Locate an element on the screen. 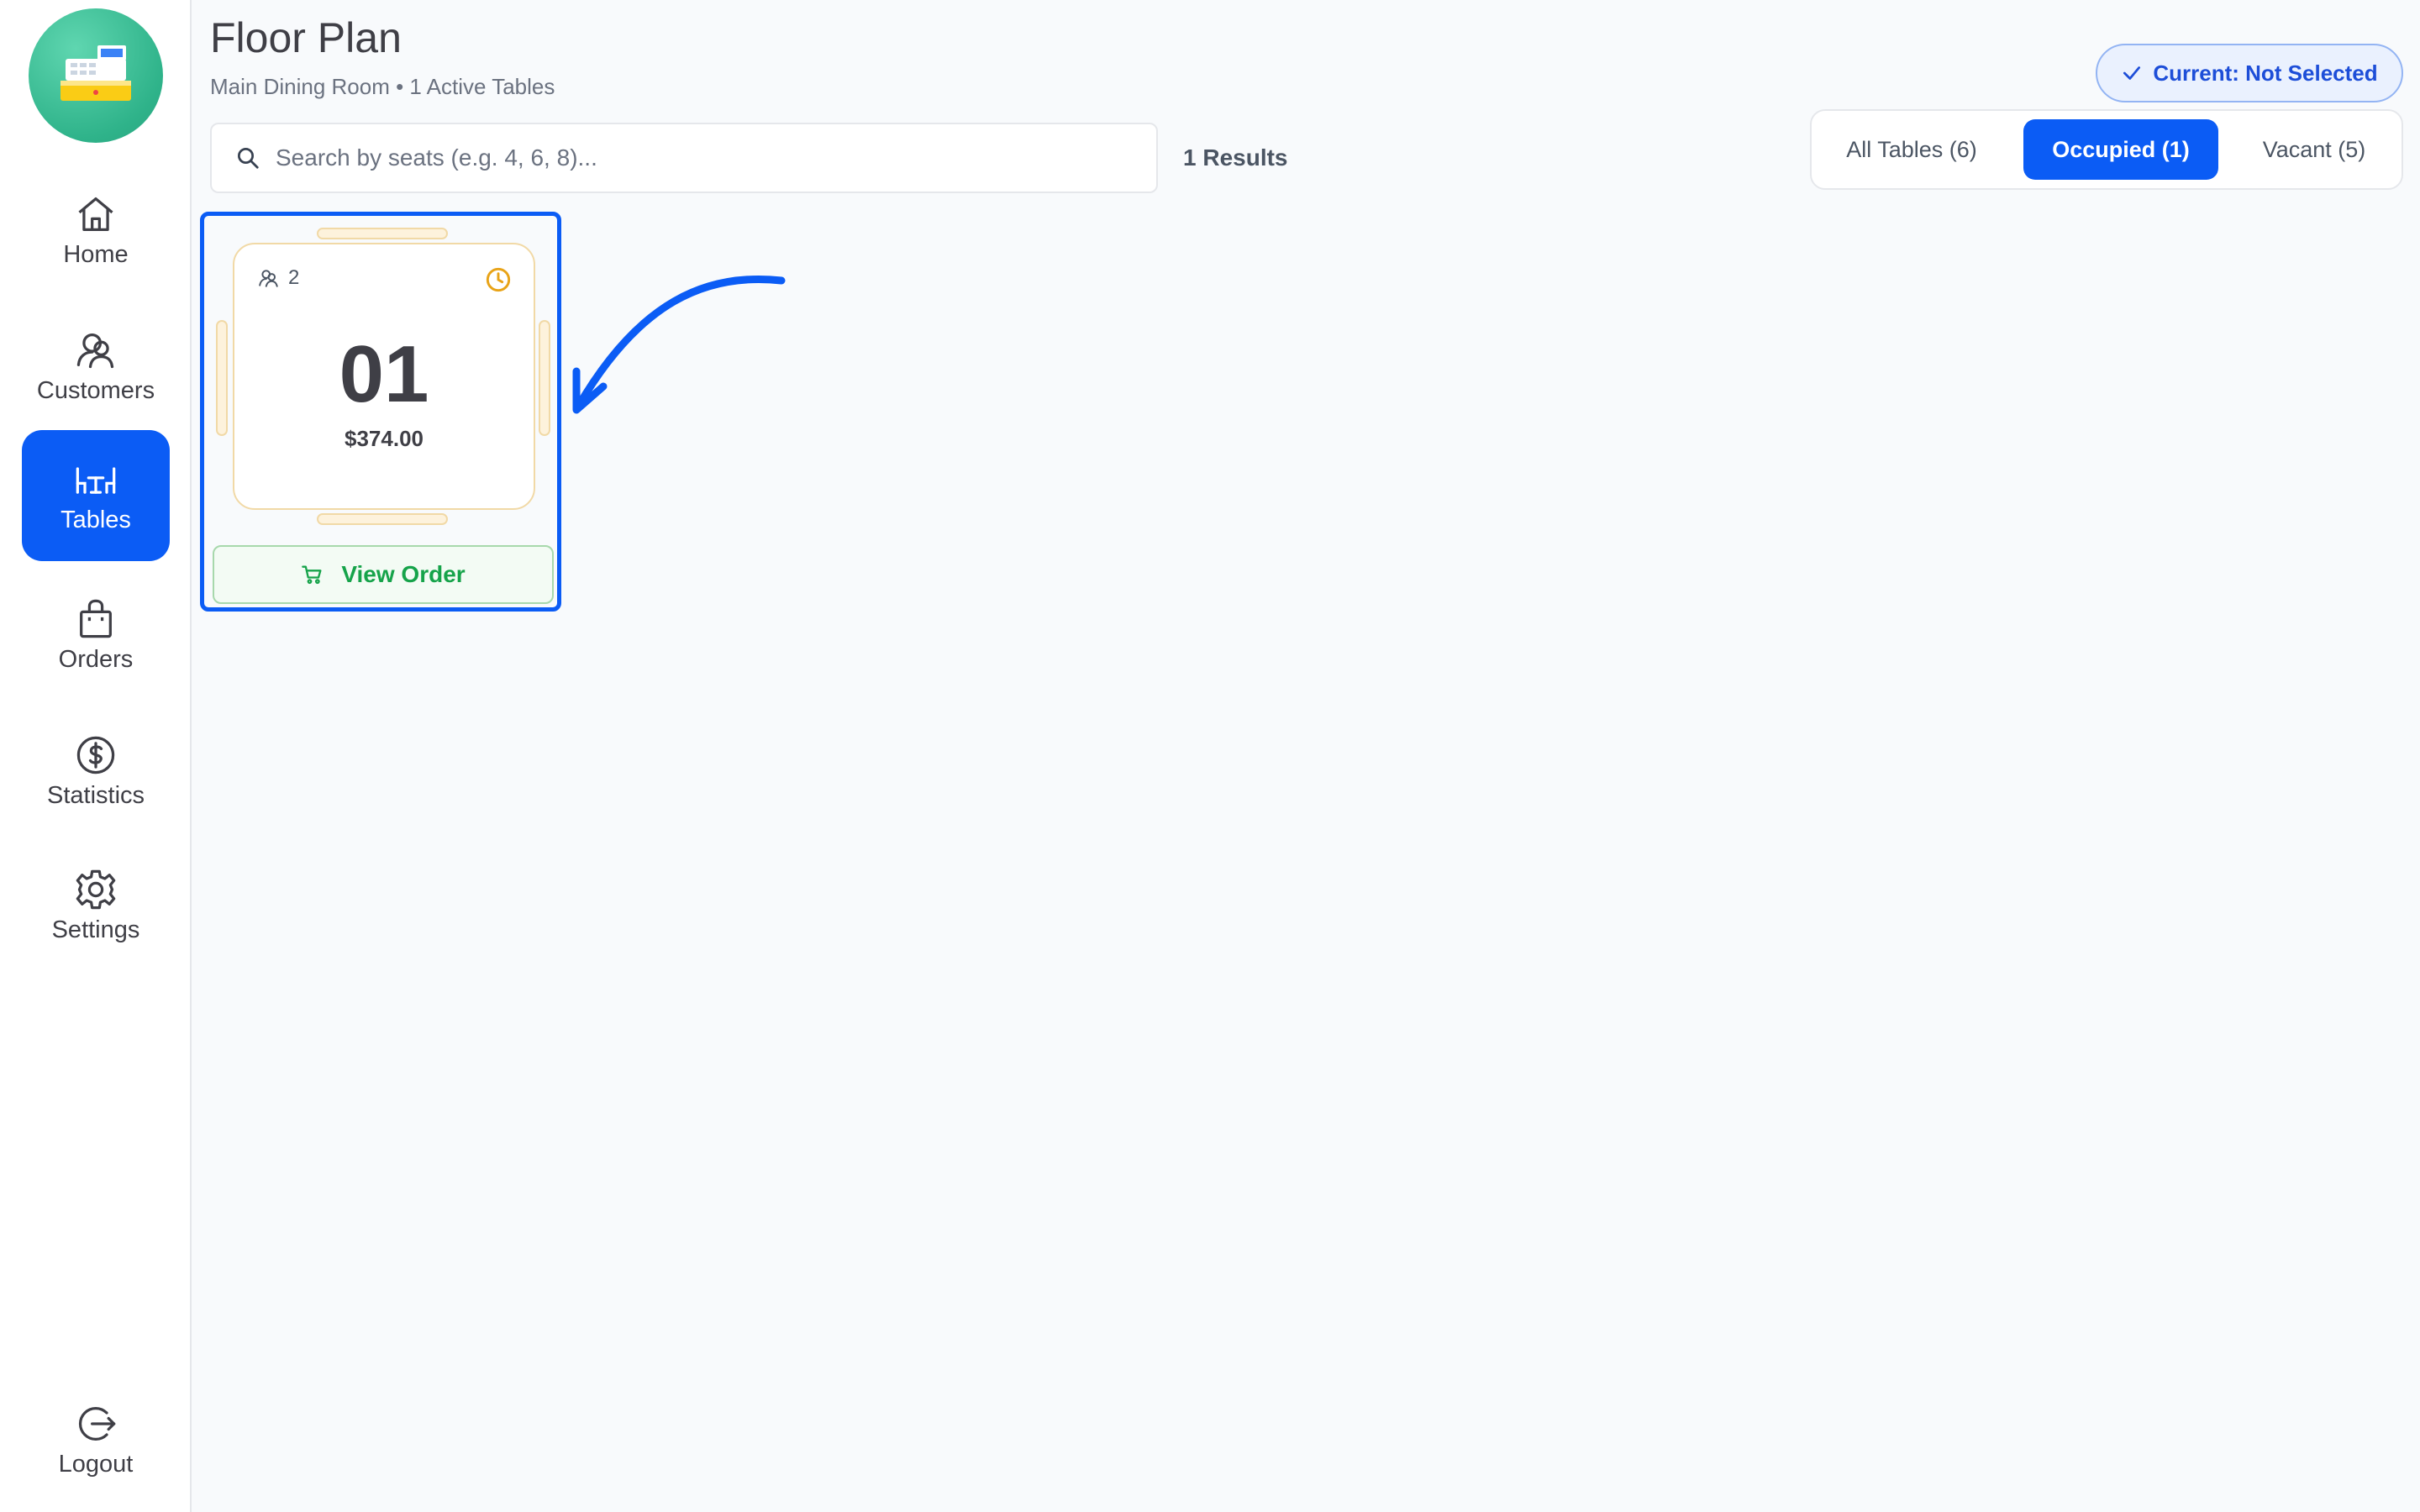 The width and height of the screenshot is (2420, 1512). page-title: Floor Plan is located at coordinates (306, 37).